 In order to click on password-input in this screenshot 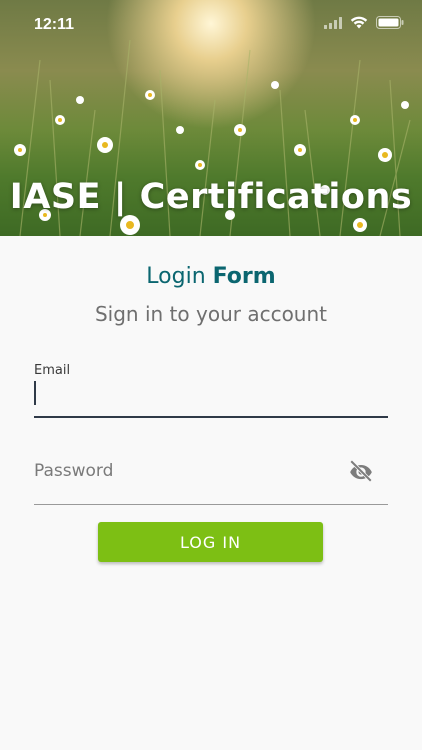, I will do `click(184, 471)`.